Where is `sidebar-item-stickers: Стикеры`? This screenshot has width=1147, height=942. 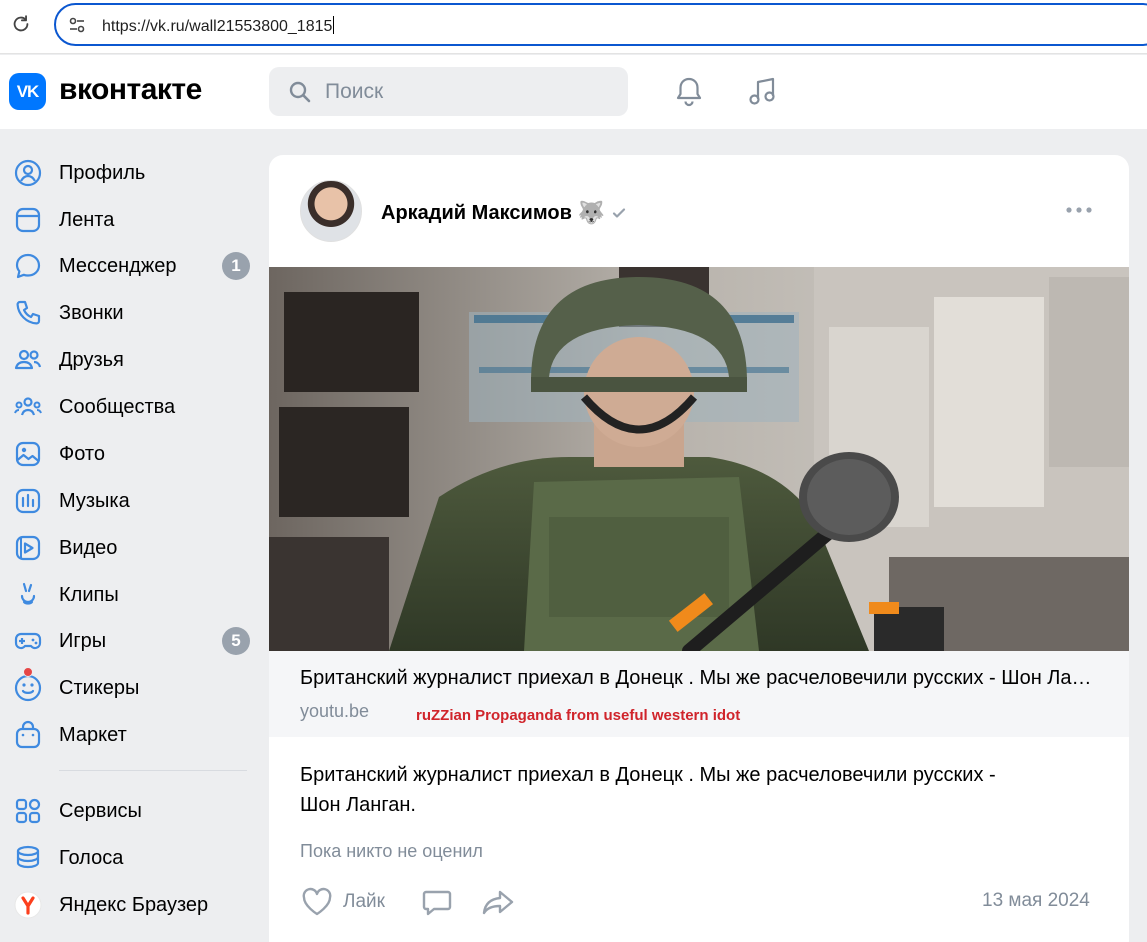 sidebar-item-stickers: Стикеры is located at coordinates (130, 687).